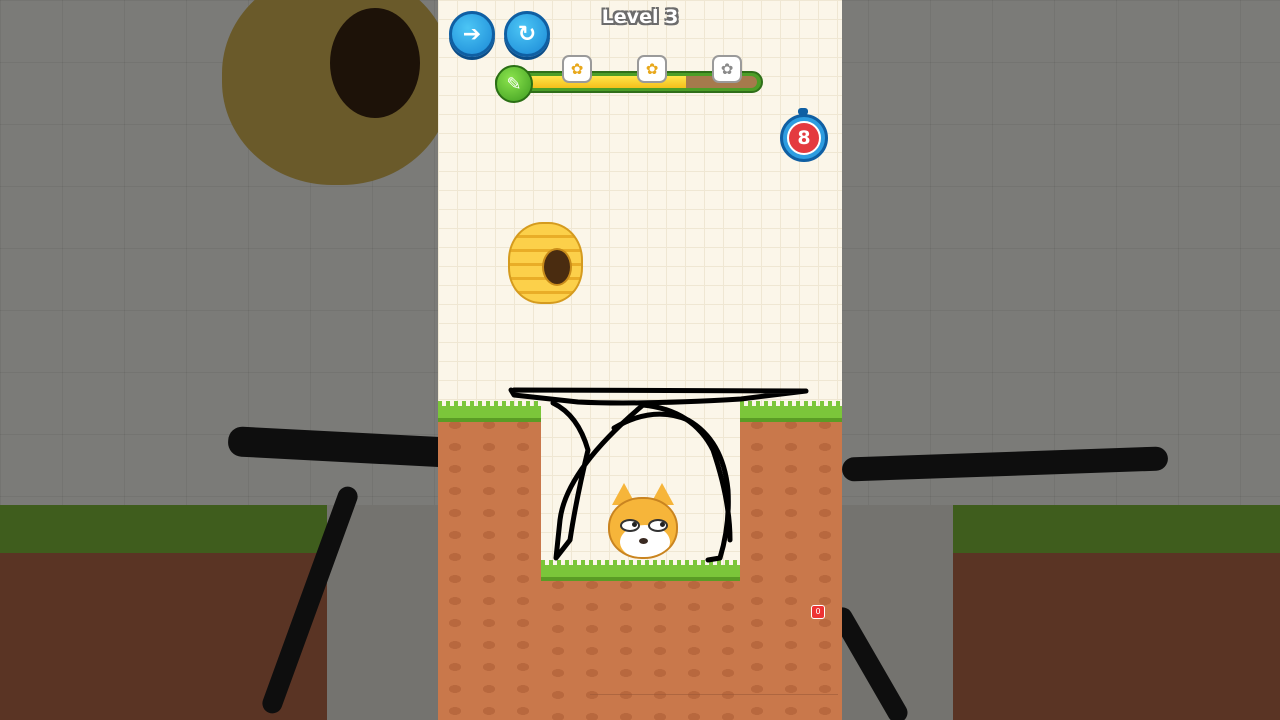  I want to click on doge-character, so click(643, 522).